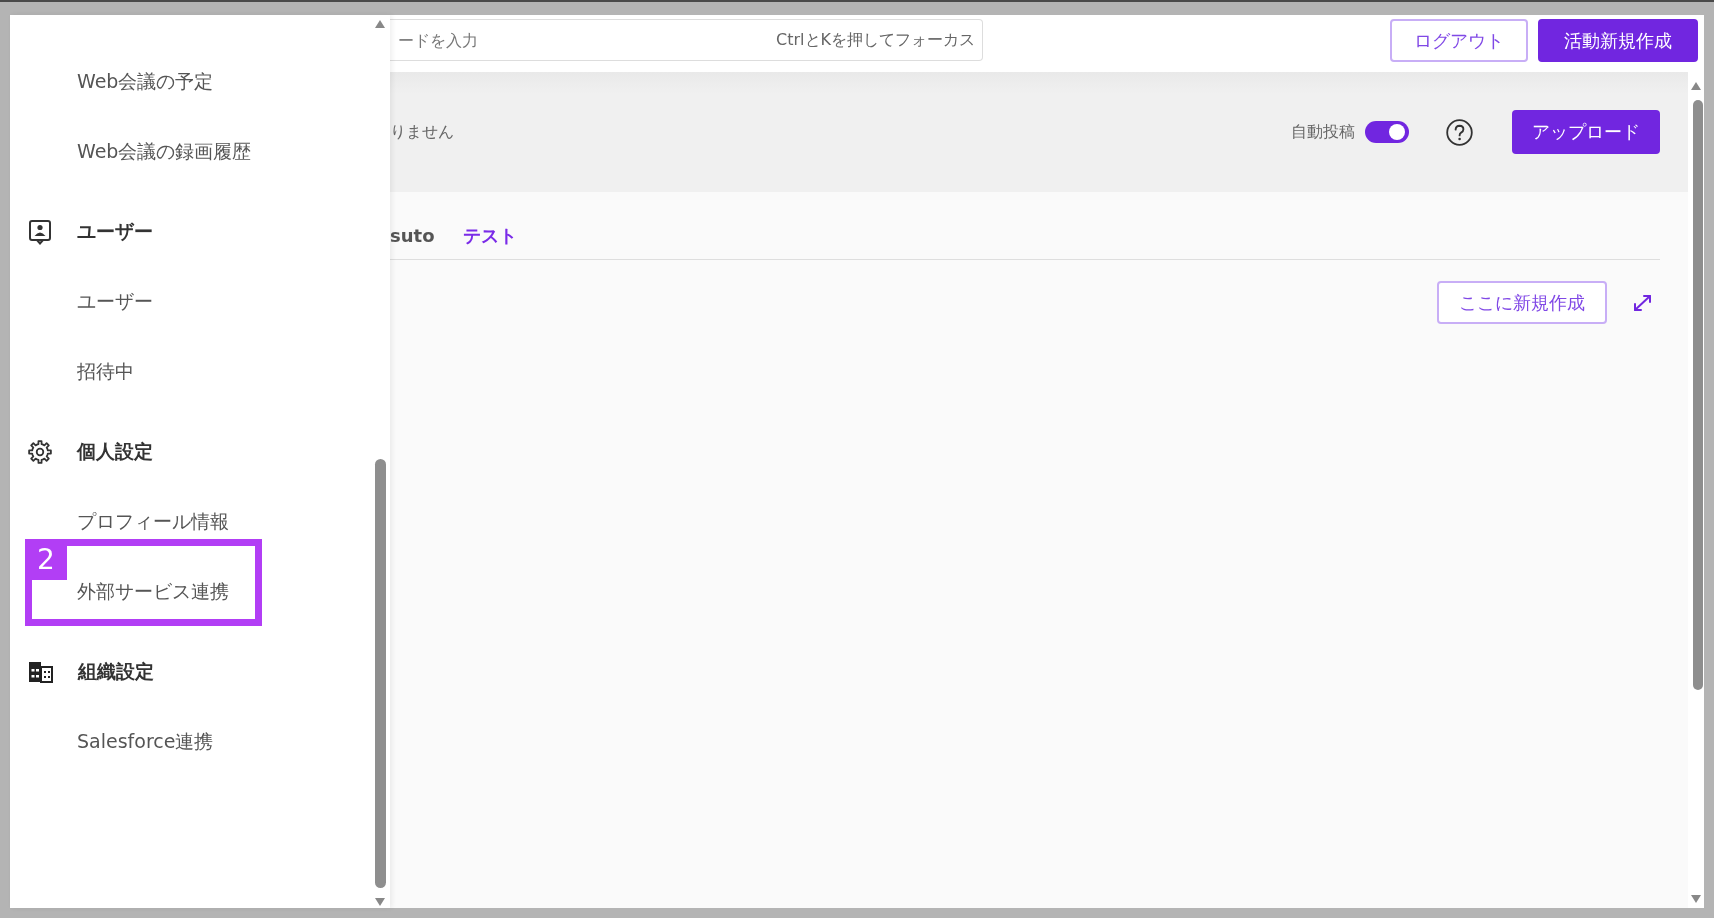 The image size is (1714, 918). Describe the element at coordinates (40, 672) in the screenshot. I see `building-icon` at that location.